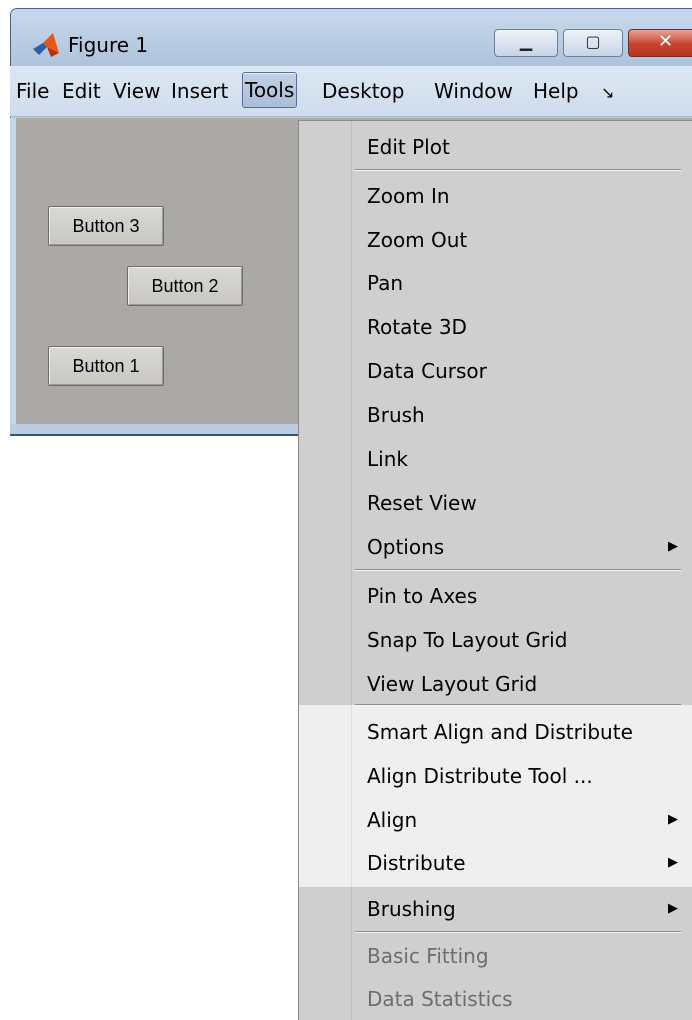 The width and height of the screenshot is (692, 1020). I want to click on maximize-button: ▢, so click(593, 43).